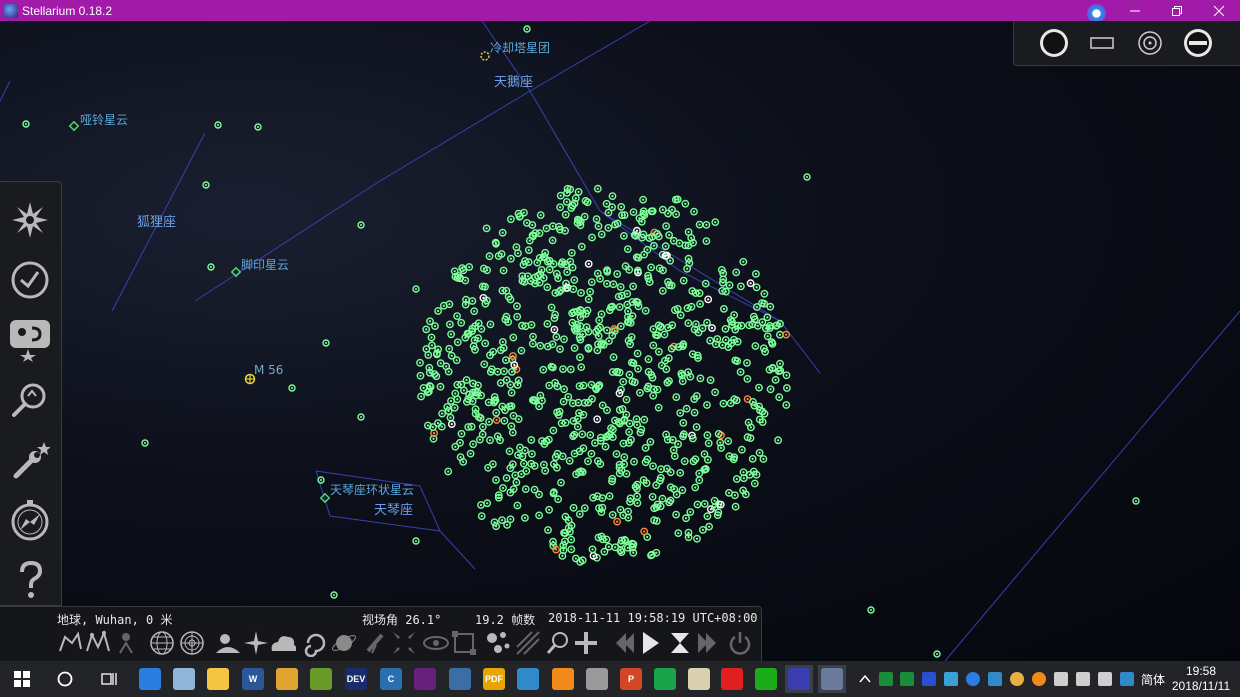  What do you see at coordinates (1105, 679) in the screenshot?
I see `volume-icon` at bounding box center [1105, 679].